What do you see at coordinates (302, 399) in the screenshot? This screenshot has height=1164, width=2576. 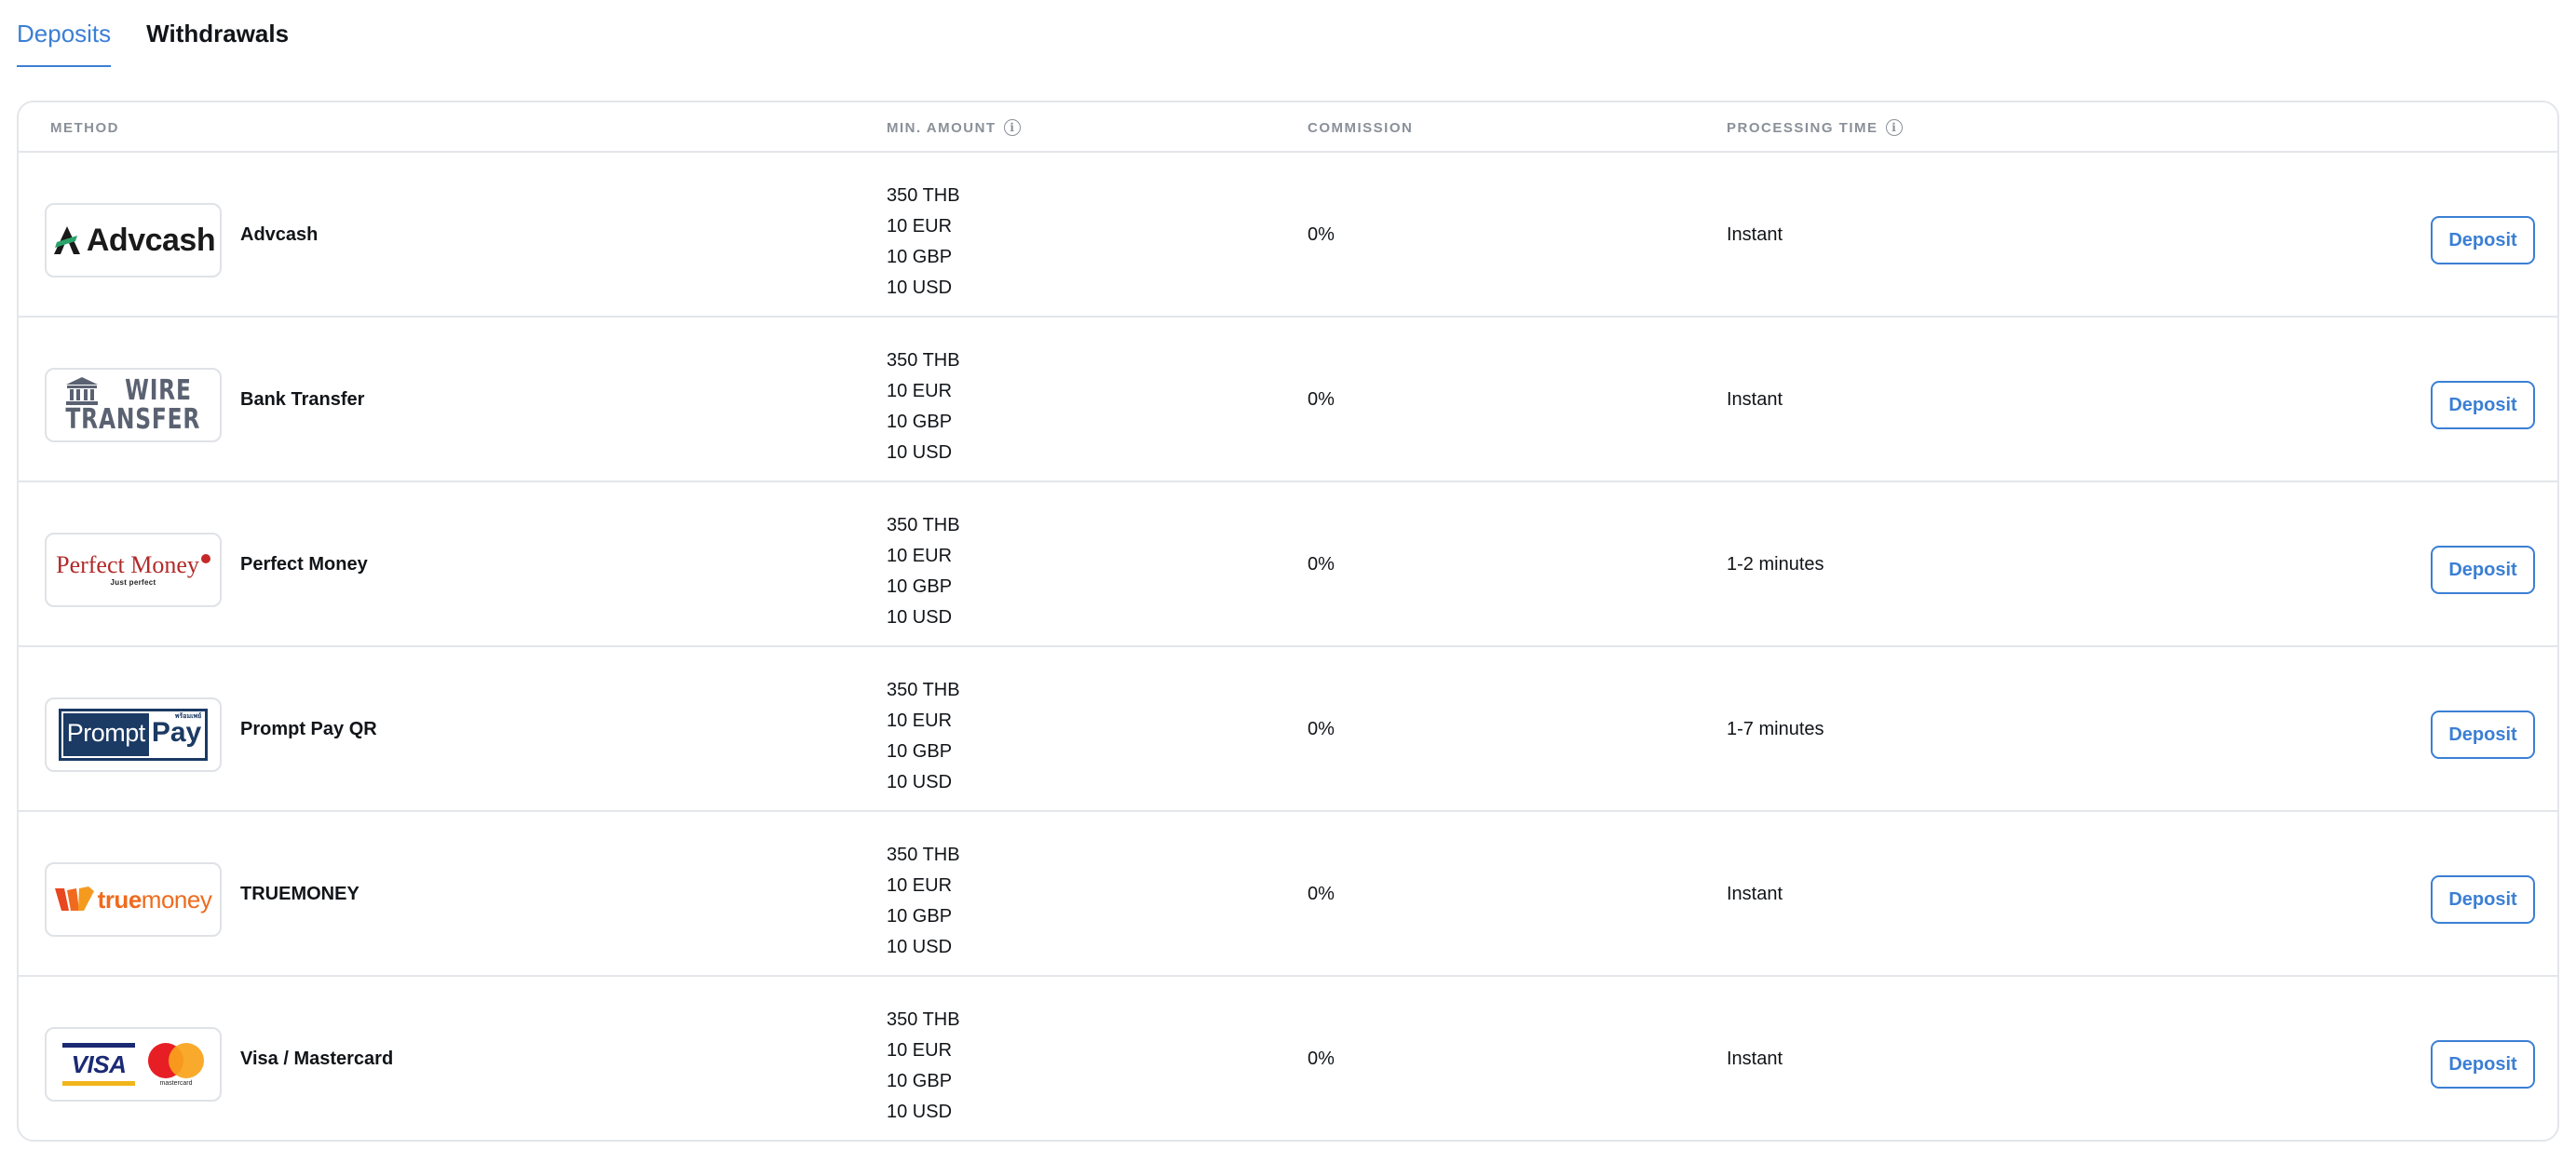 I see `method-name: Bank Transfer` at bounding box center [302, 399].